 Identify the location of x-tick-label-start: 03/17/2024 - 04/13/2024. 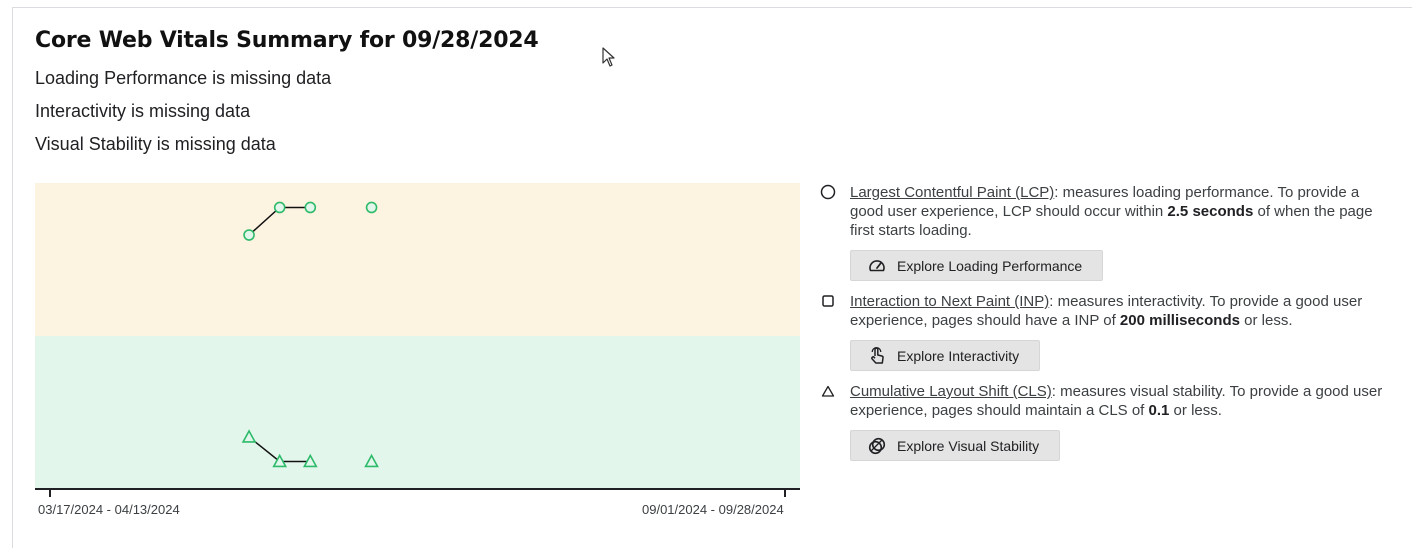
(109, 509).